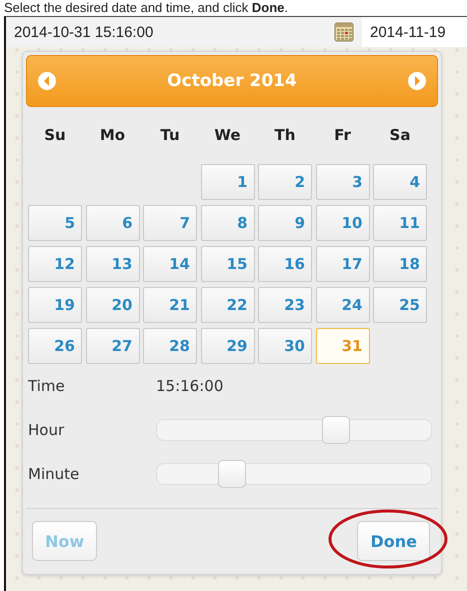 The width and height of the screenshot is (467, 591). What do you see at coordinates (112, 135) in the screenshot?
I see `weekday-label: Mo` at bounding box center [112, 135].